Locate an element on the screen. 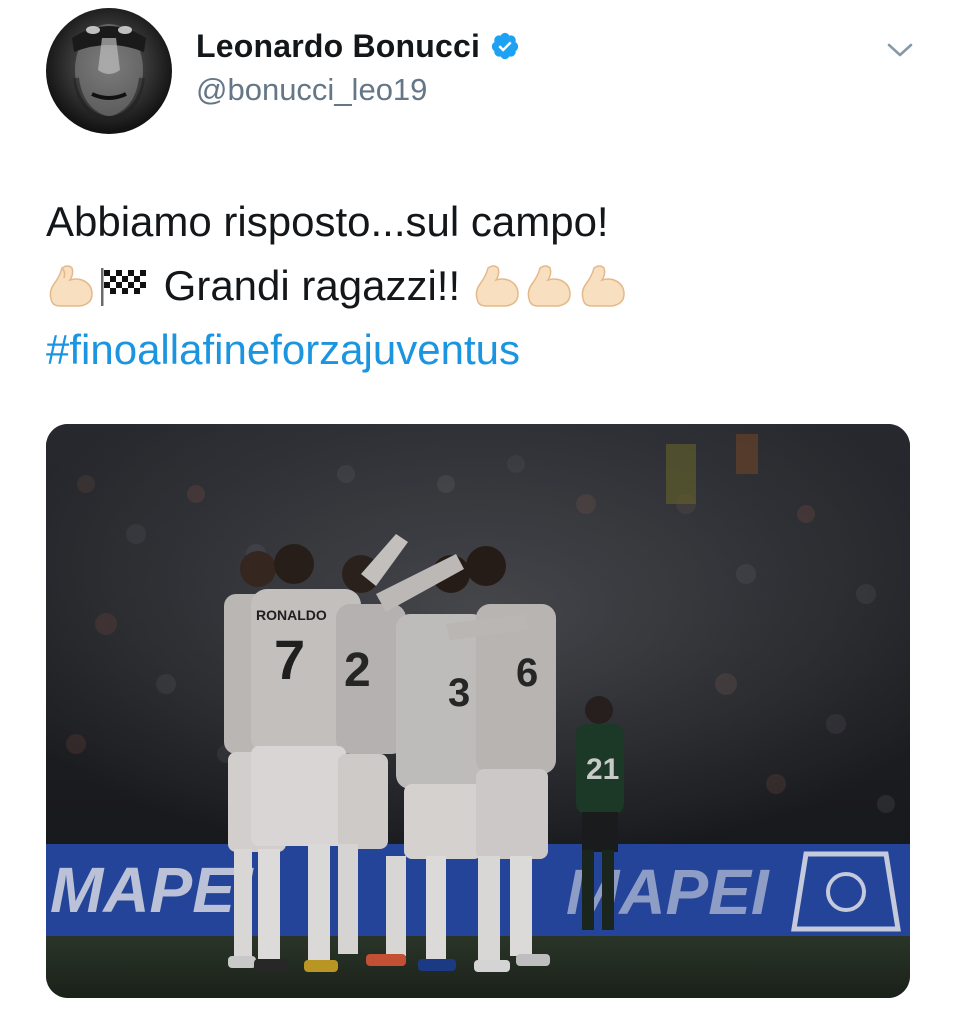 This screenshot has width=956, height=1024. verified-badge-icon is located at coordinates (505, 46).